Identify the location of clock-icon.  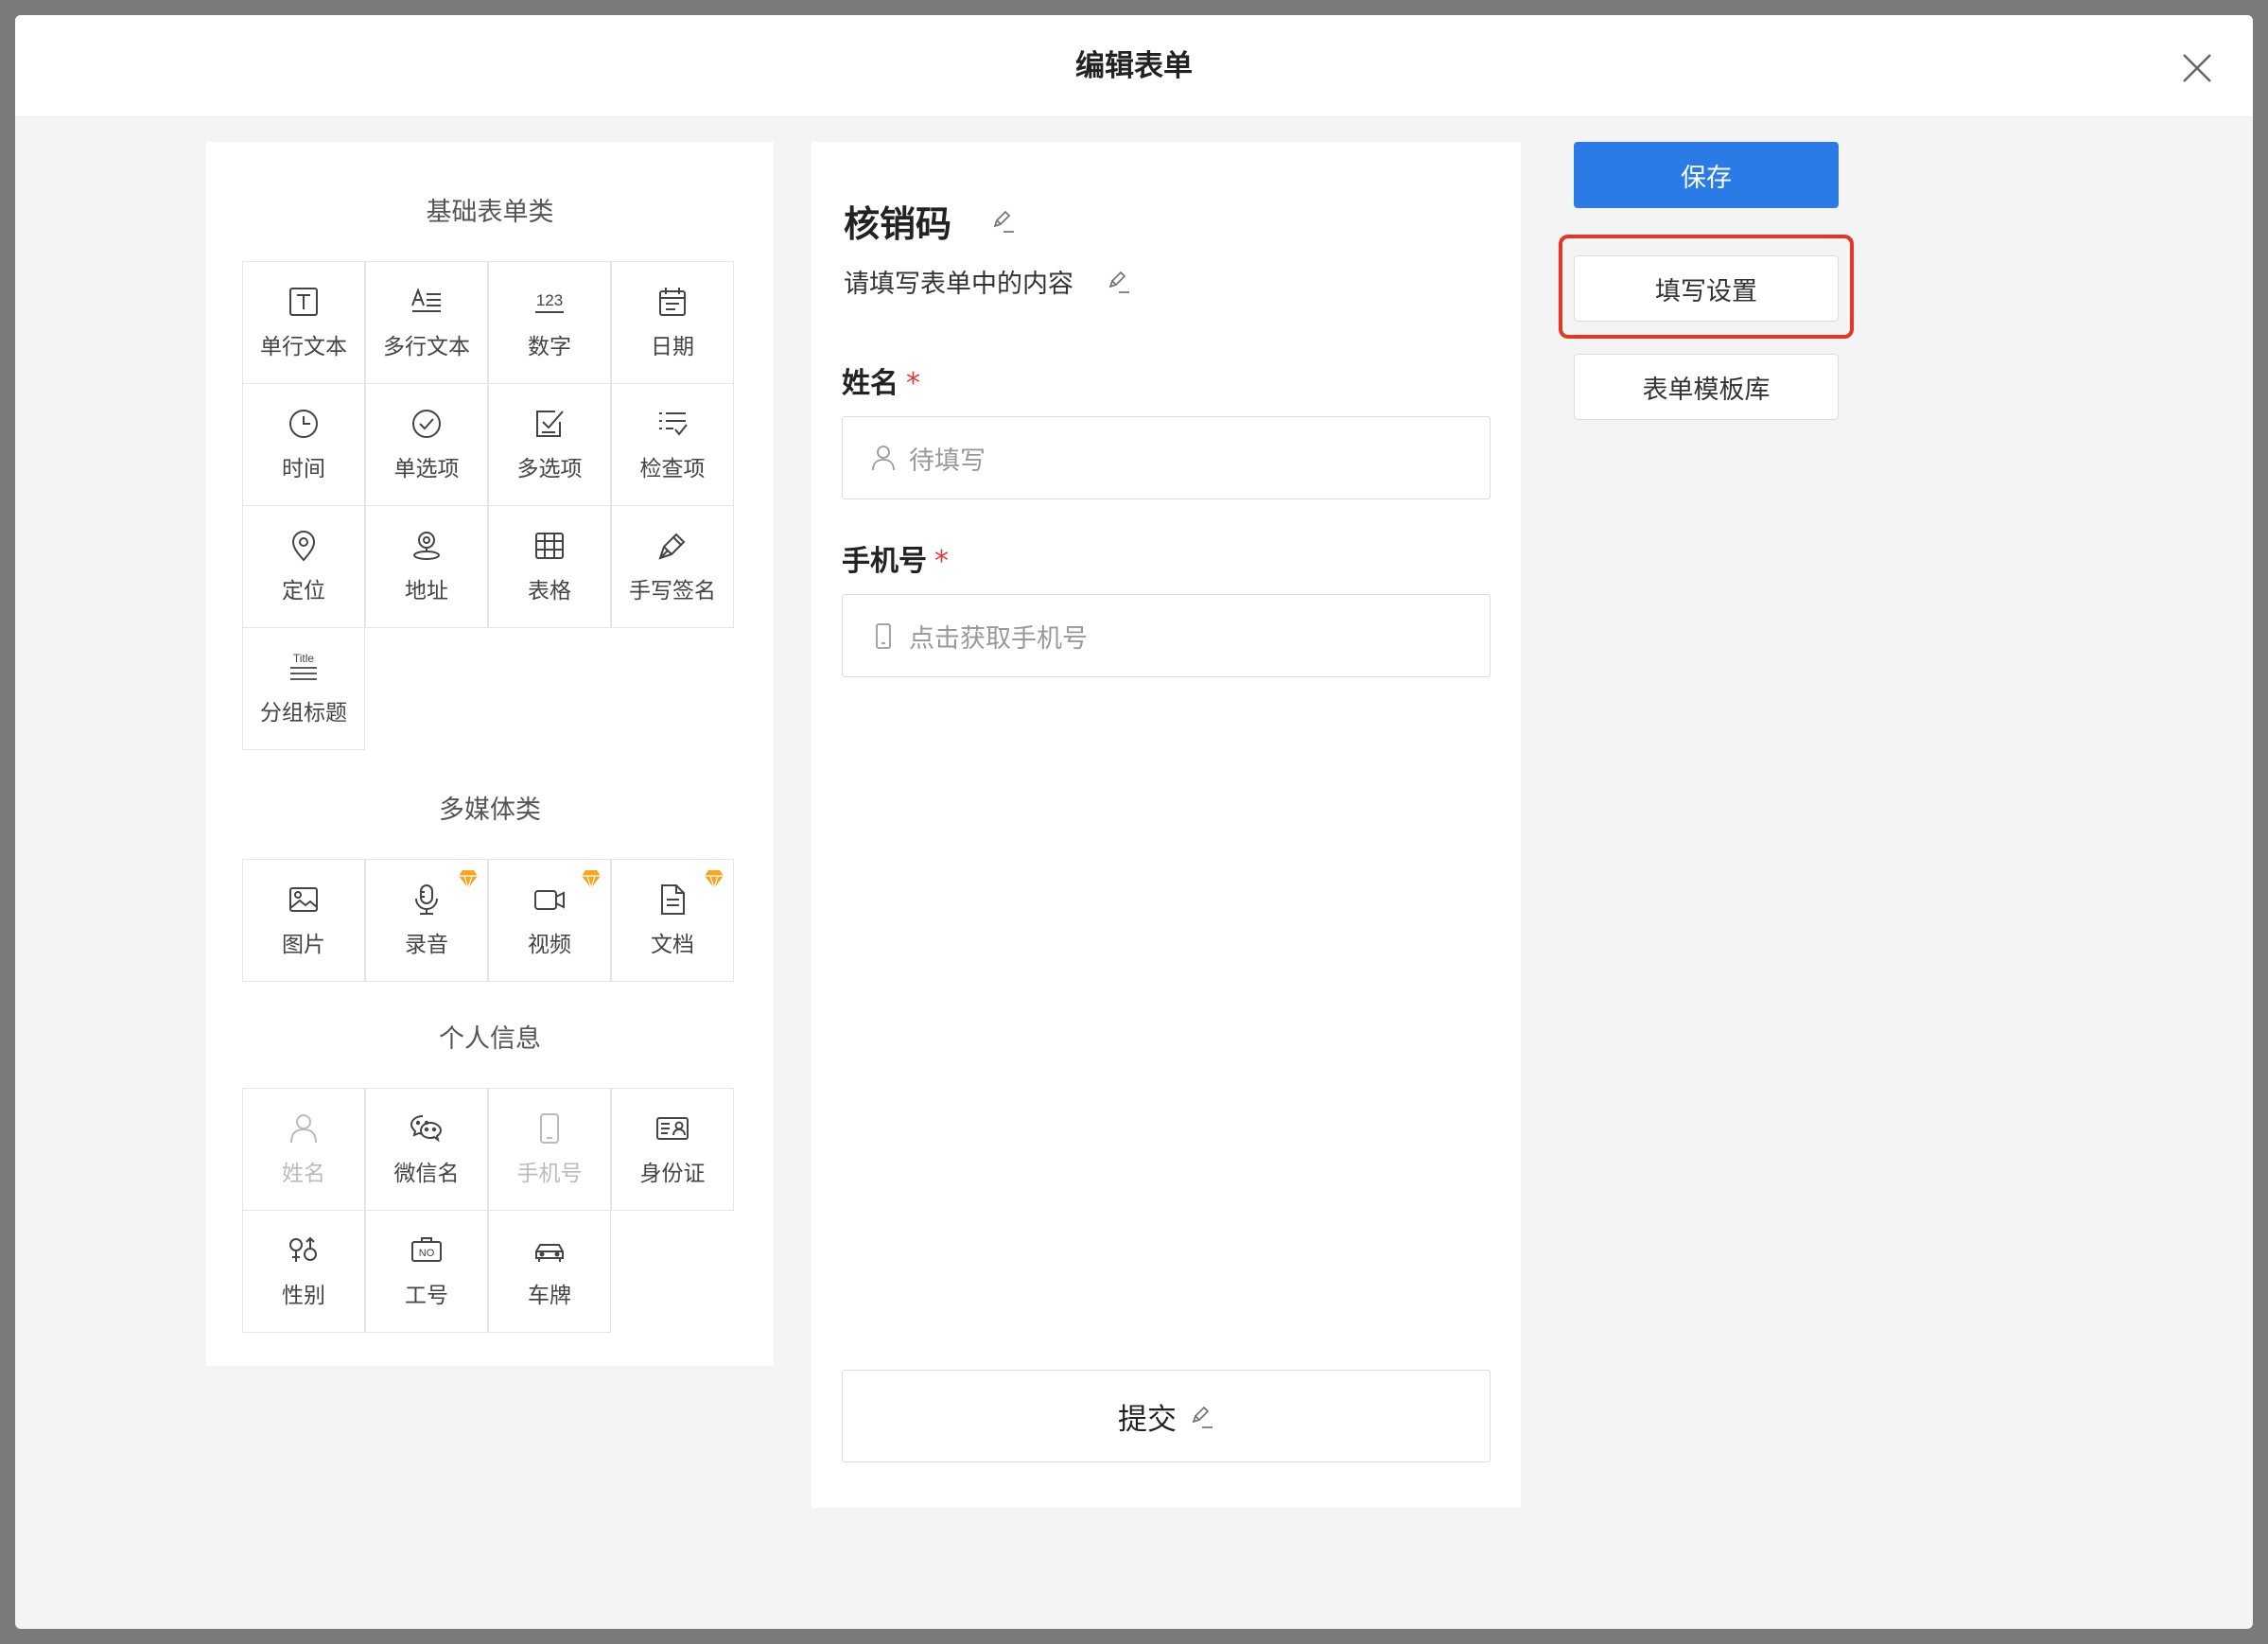
(304, 424).